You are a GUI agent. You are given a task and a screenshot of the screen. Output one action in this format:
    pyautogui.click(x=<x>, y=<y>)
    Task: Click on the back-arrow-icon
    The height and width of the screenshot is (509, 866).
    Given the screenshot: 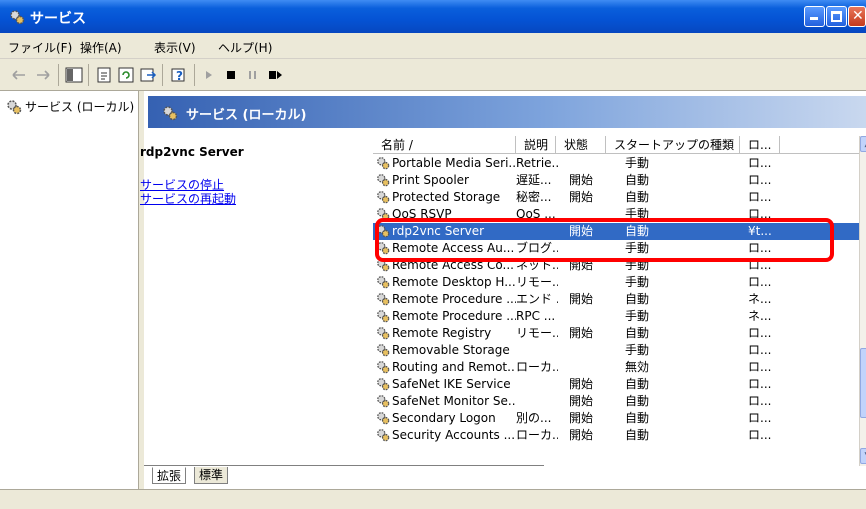 What is the action you would take?
    pyautogui.click(x=19, y=75)
    